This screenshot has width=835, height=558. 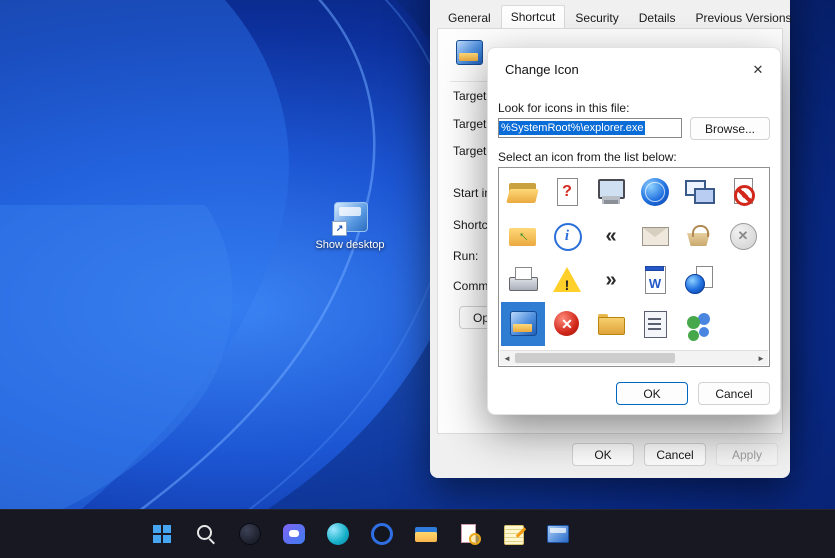 I want to click on props-button-row: OK Cancel Apply, so click(x=675, y=454).